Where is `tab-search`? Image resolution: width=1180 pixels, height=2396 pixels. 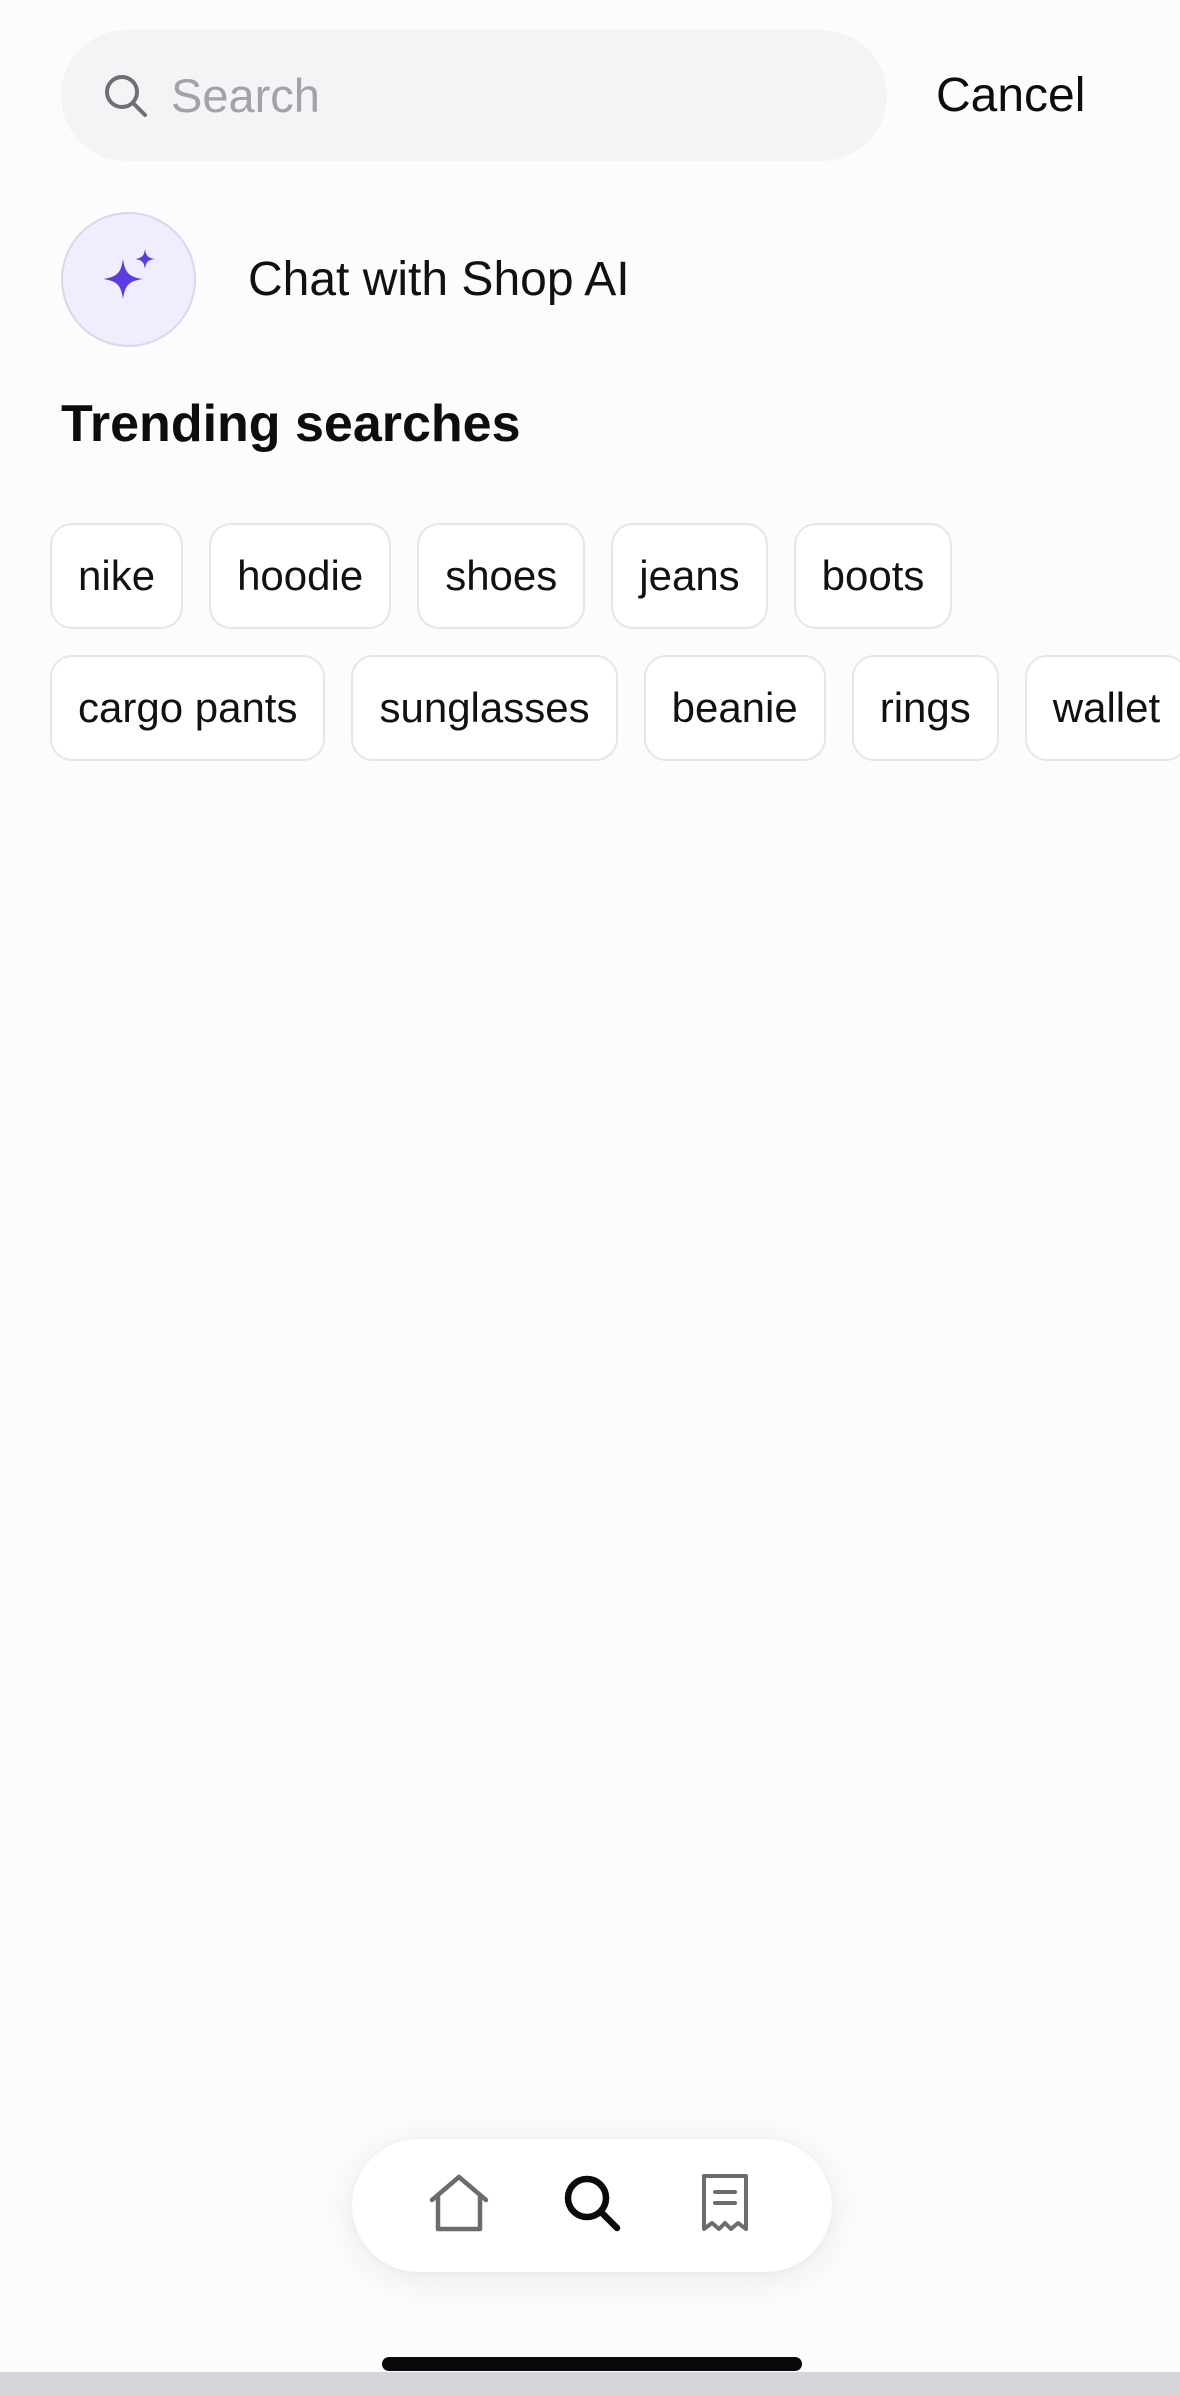 tab-search is located at coordinates (592, 2206).